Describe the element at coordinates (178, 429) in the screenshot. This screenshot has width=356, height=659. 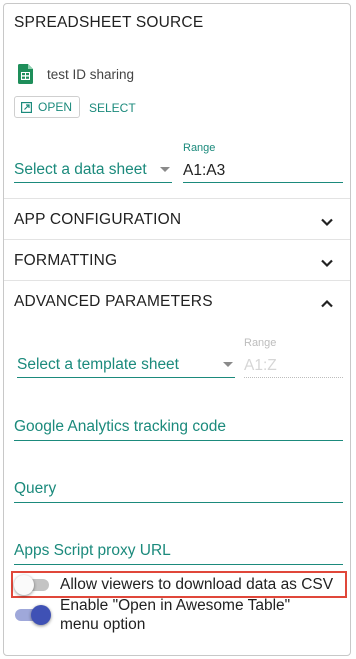
I see `google-analytics-field: Google Analytics tracking code` at that location.